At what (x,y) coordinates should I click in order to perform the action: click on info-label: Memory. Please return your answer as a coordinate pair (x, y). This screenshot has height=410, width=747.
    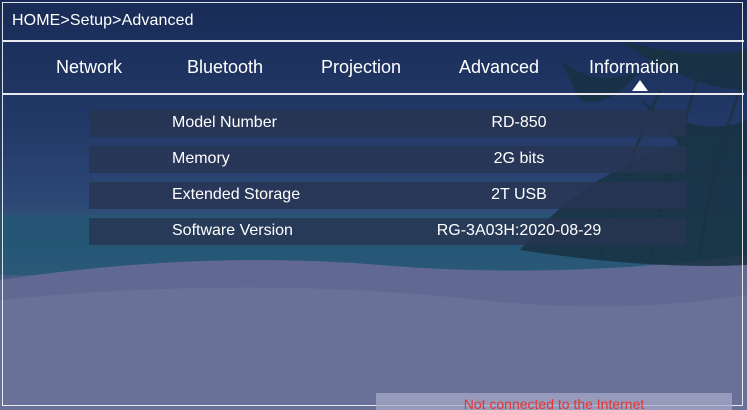
    Looking at the image, I should click on (201, 158).